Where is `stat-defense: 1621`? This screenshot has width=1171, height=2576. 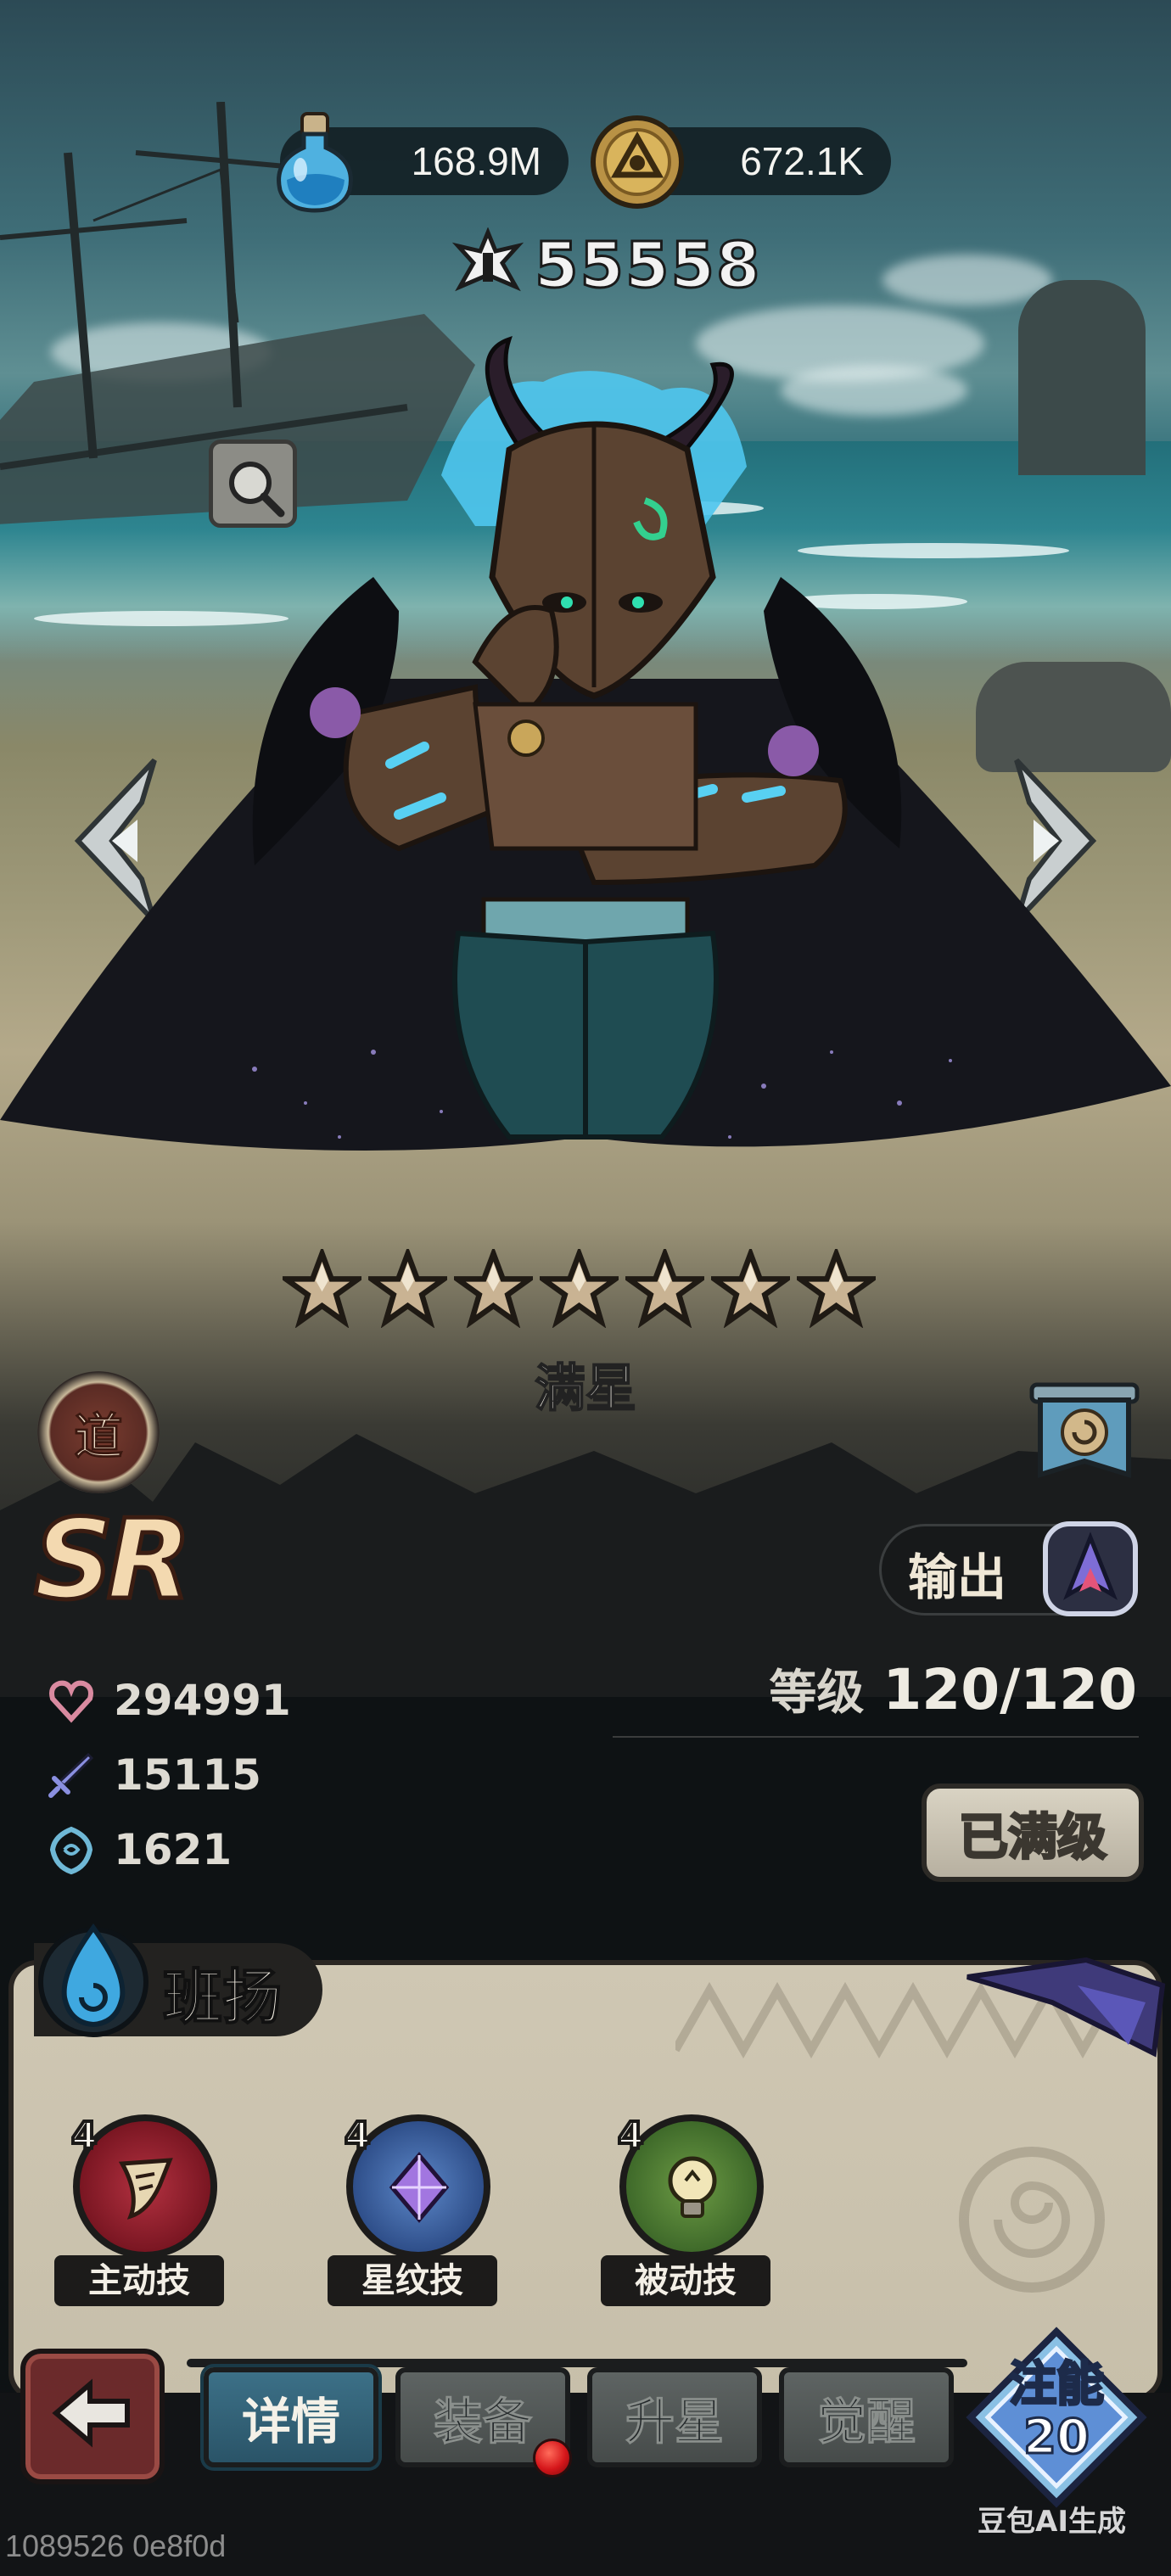 stat-defense: 1621 is located at coordinates (139, 1850).